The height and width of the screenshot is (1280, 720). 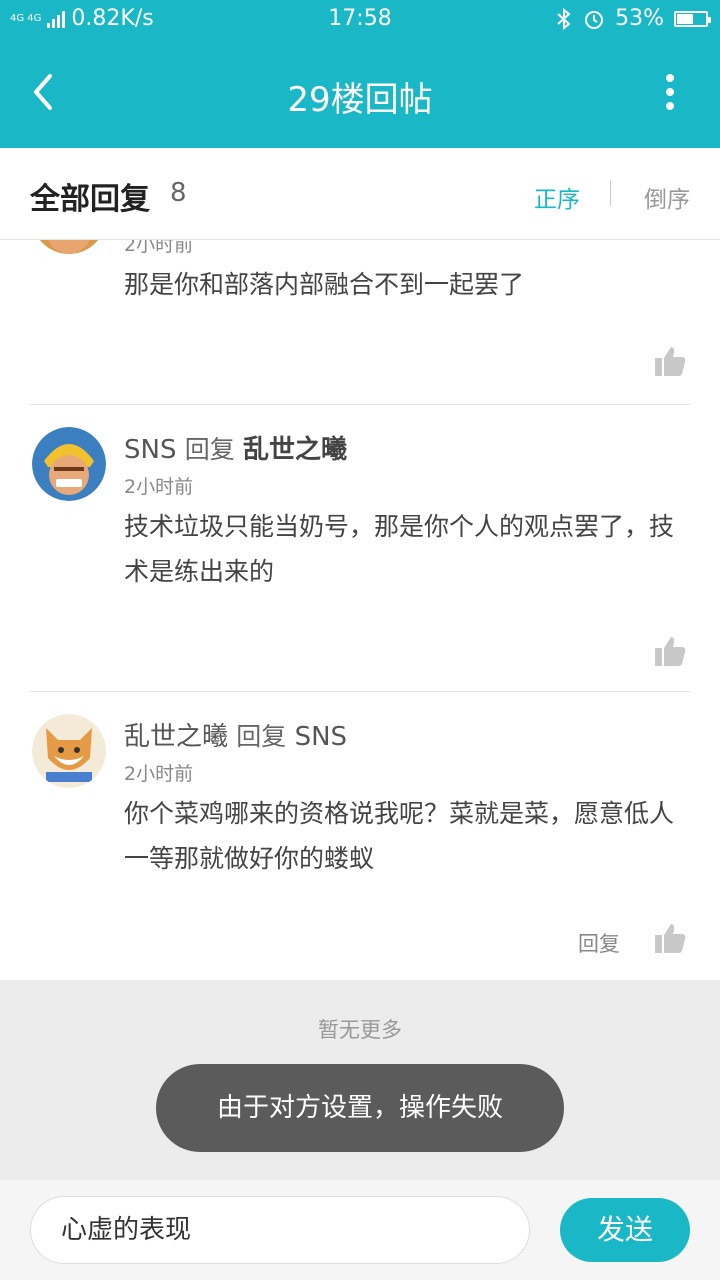 What do you see at coordinates (176, 737) in the screenshot?
I see `reply-author: 乱世之曦` at bounding box center [176, 737].